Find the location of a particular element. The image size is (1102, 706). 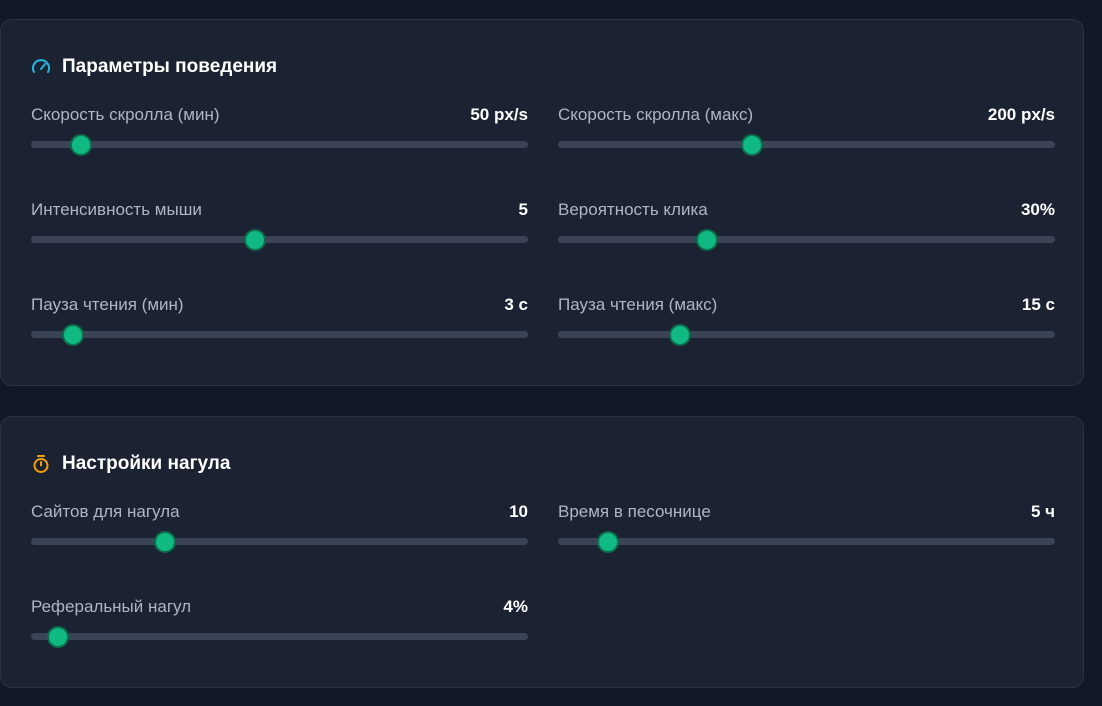

field-label: Скорость скролла (макс) is located at coordinates (656, 114).